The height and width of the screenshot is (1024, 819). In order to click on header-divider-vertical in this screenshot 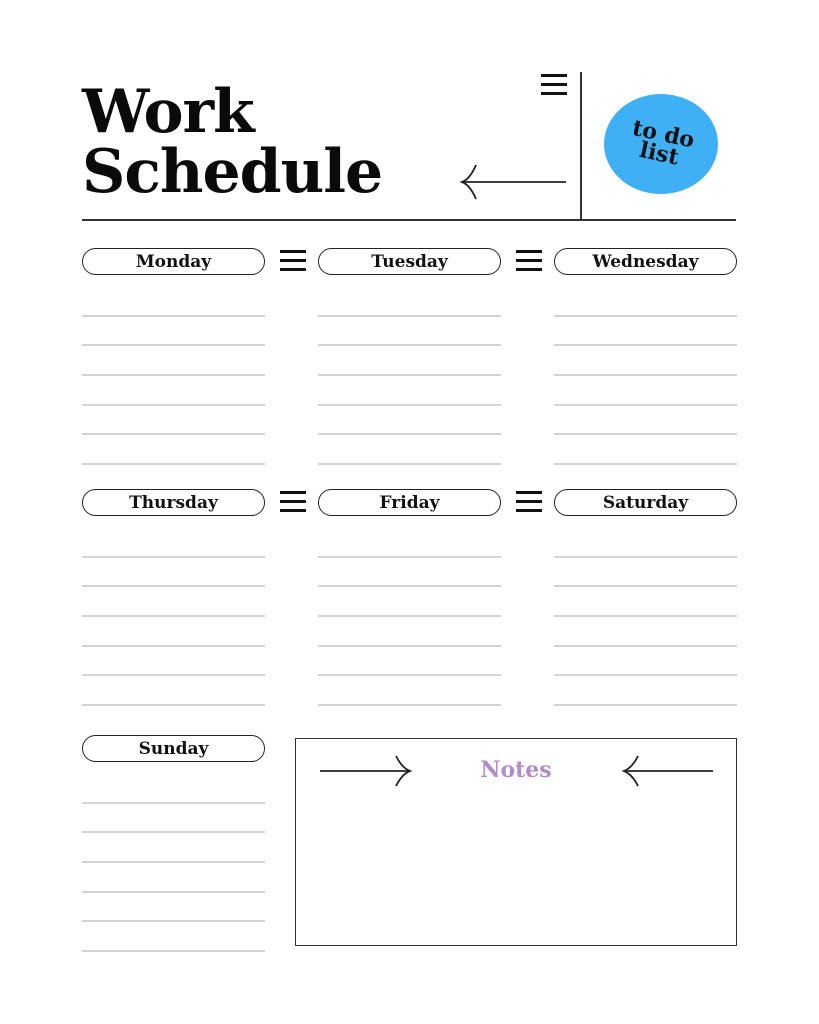, I will do `click(581, 146)`.